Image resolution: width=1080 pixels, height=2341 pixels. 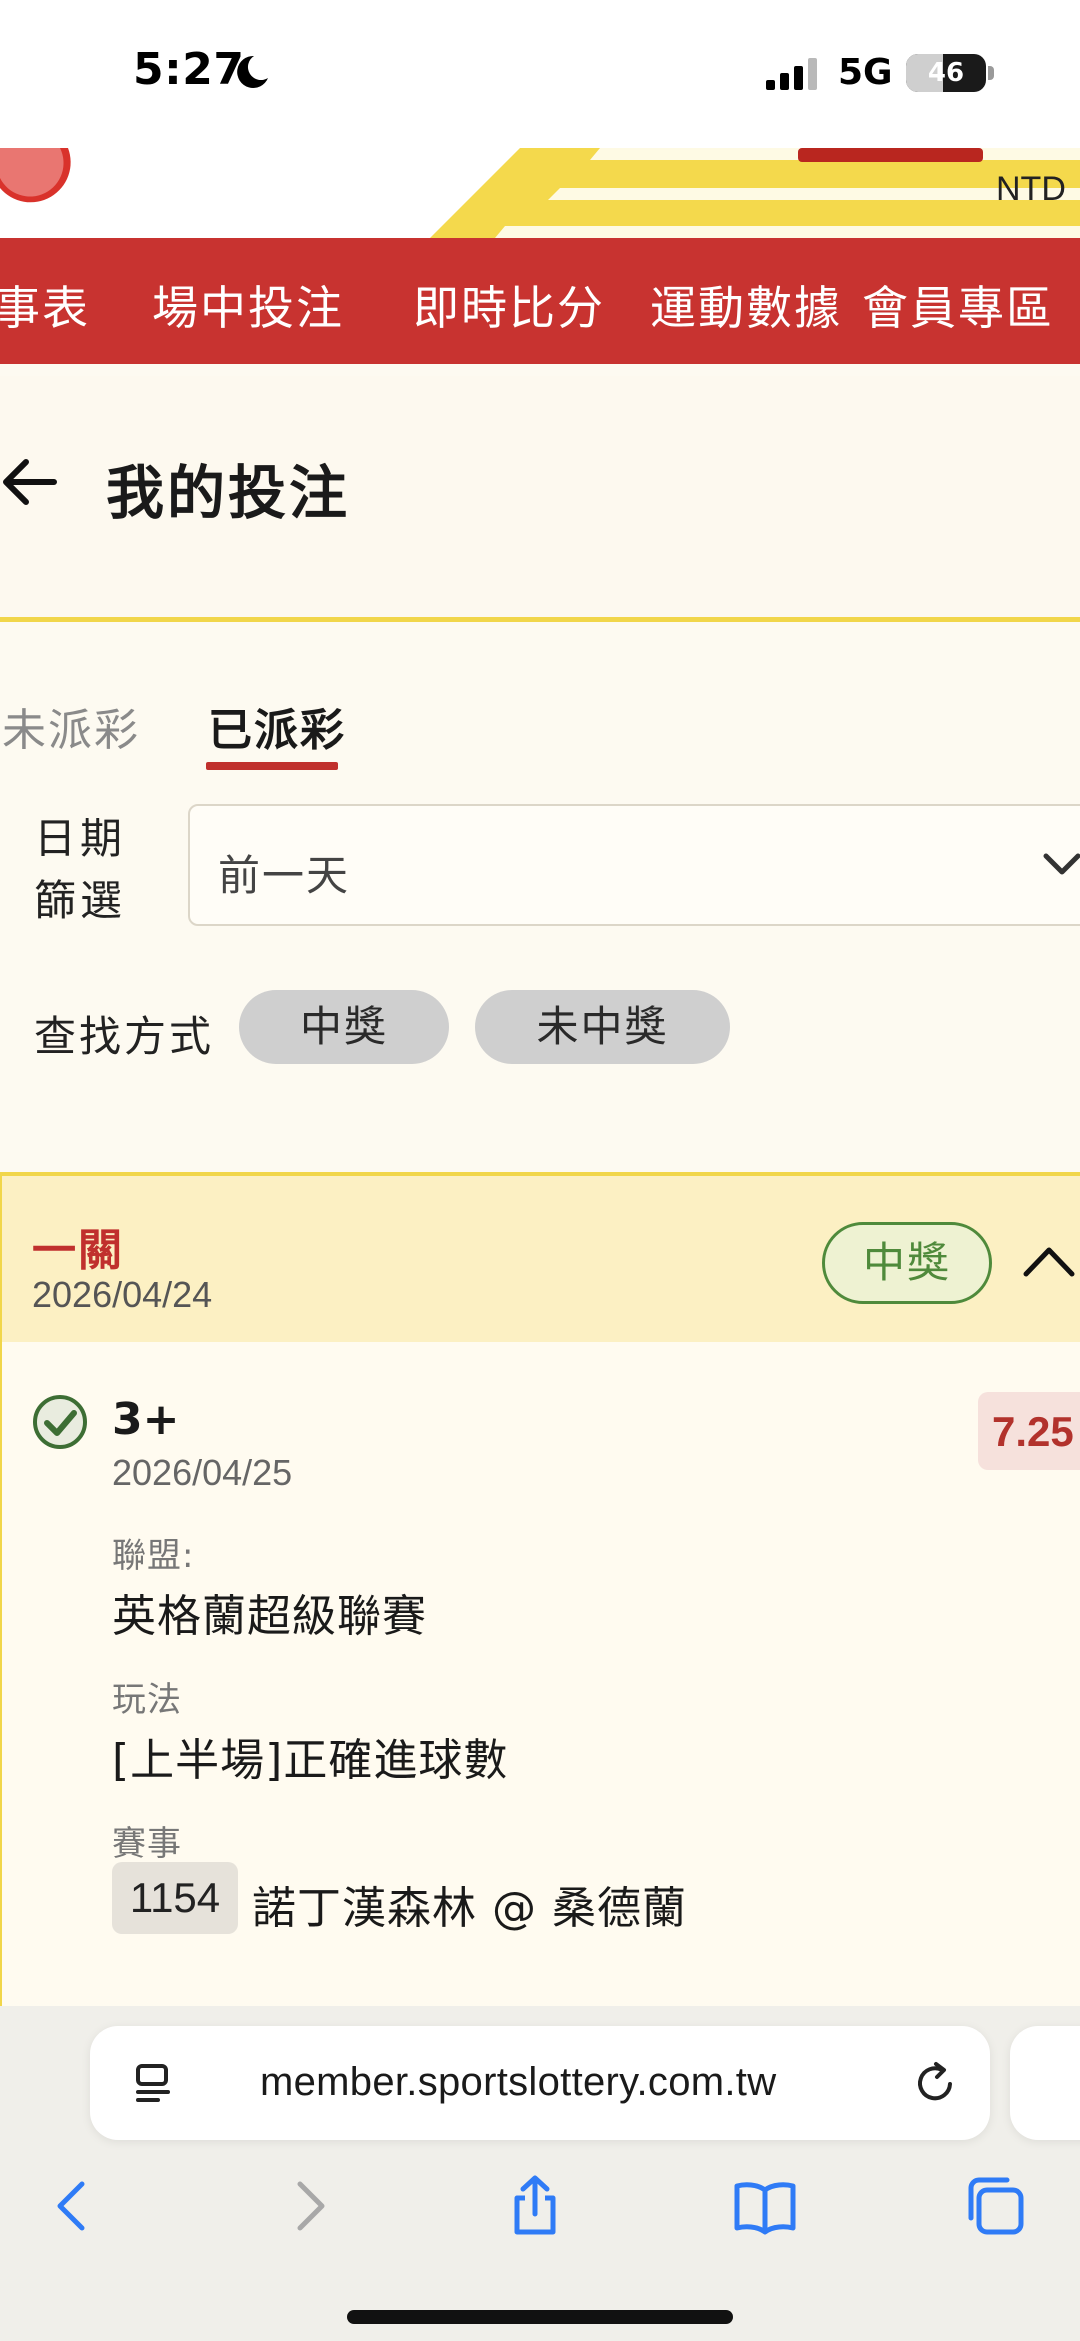 I want to click on reload-icon, so click(x=935, y=2083).